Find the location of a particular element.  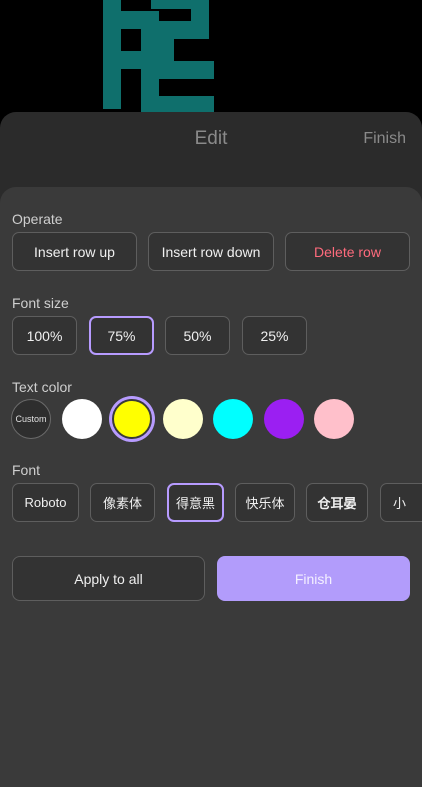

color-swatch-white is located at coordinates (82, 419).